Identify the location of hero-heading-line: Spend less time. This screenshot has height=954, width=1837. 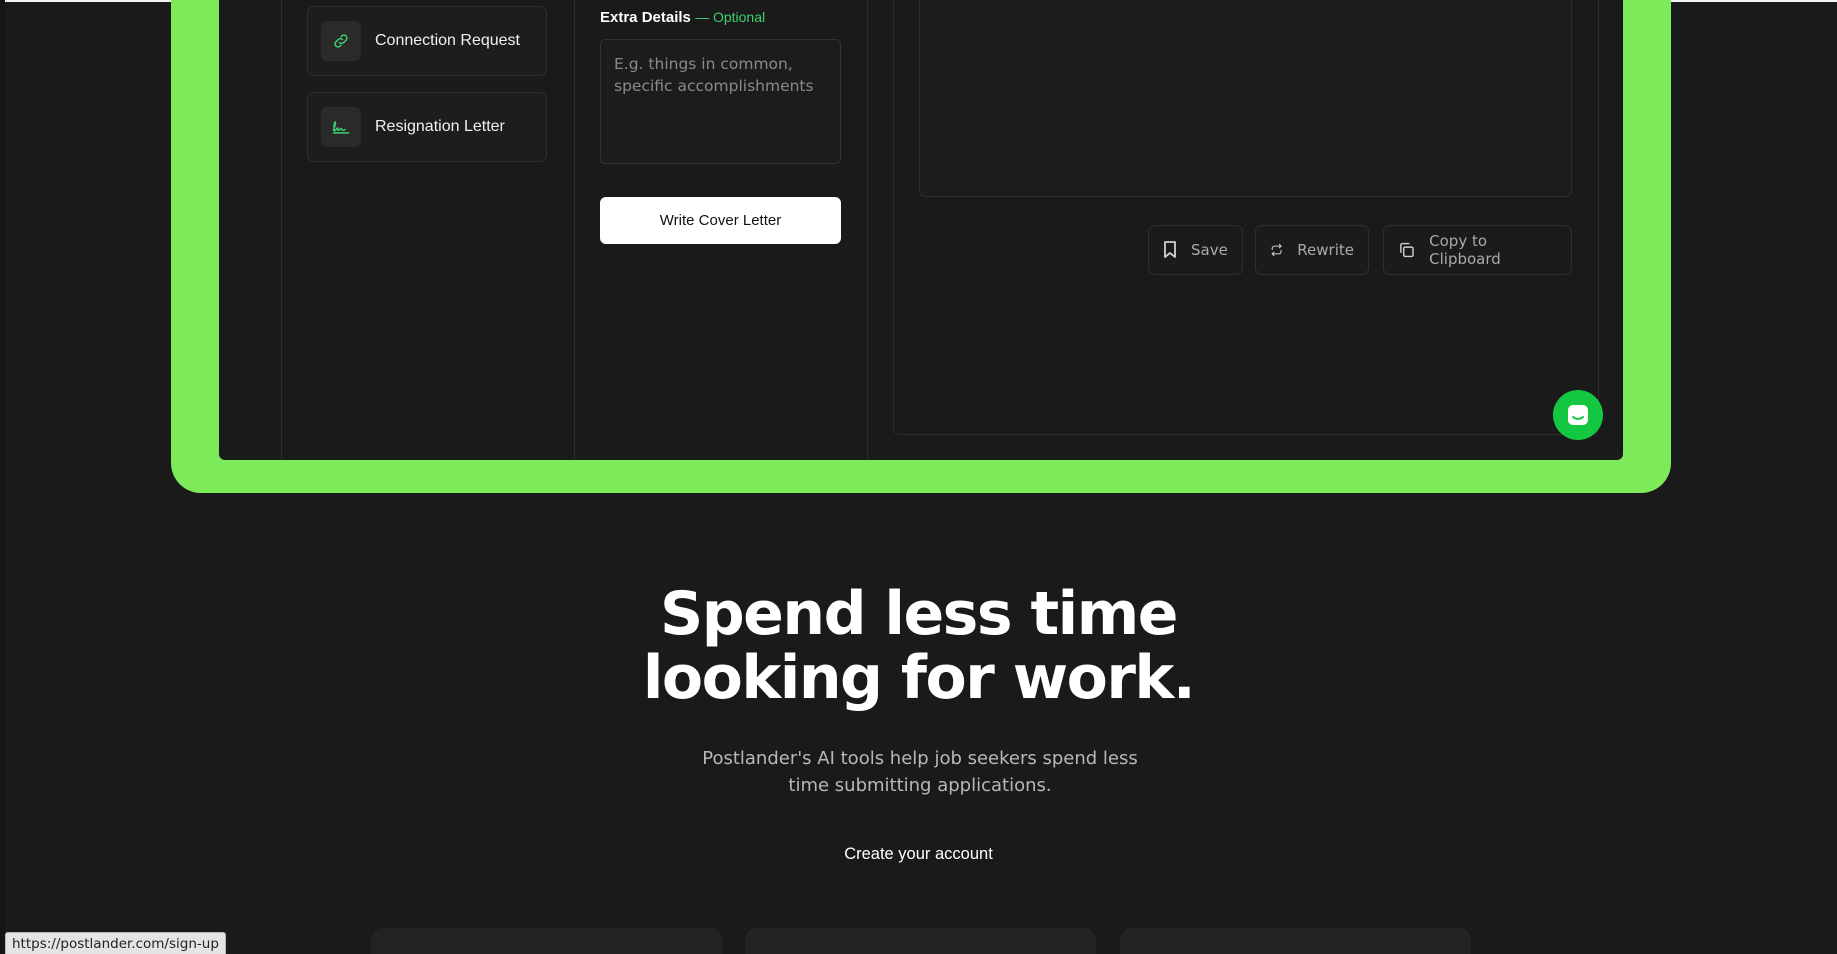
(919, 614).